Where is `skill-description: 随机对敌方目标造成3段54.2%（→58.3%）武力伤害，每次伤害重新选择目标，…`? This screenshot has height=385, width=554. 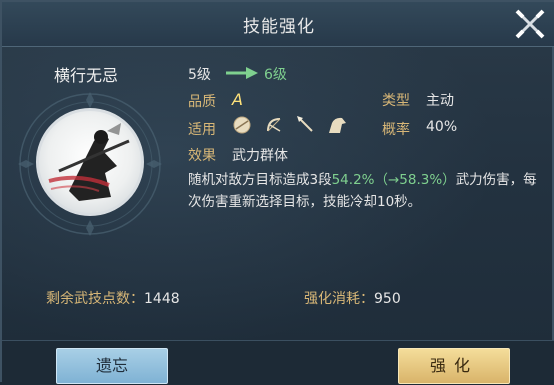
skill-description: 随机对敌方目标造成3段54.2%（→58.3%）武力伤害，每次伤害重新选择目标，… is located at coordinates (363, 191).